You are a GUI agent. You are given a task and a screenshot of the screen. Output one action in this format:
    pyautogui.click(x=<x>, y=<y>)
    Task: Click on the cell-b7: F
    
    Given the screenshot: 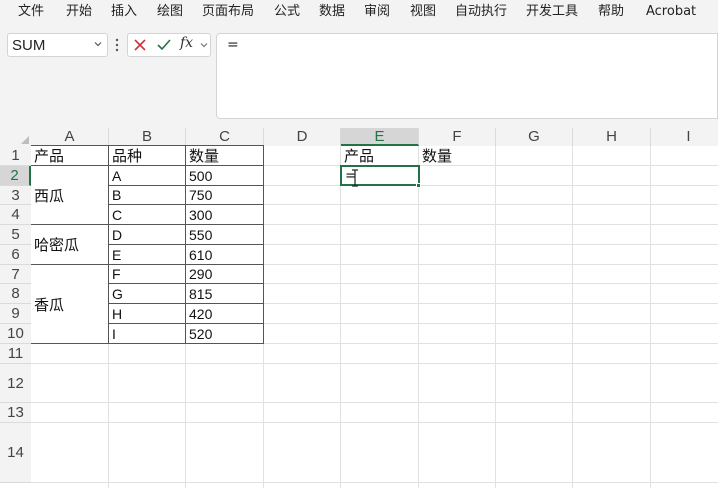 What is the action you would take?
    pyautogui.click(x=147, y=274)
    